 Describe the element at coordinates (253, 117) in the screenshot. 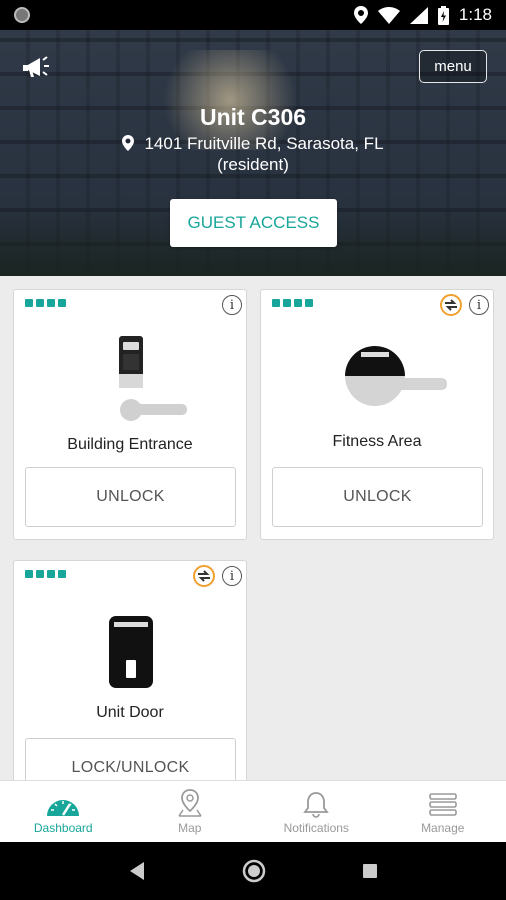

I see `unit-title: Unit C306` at that location.